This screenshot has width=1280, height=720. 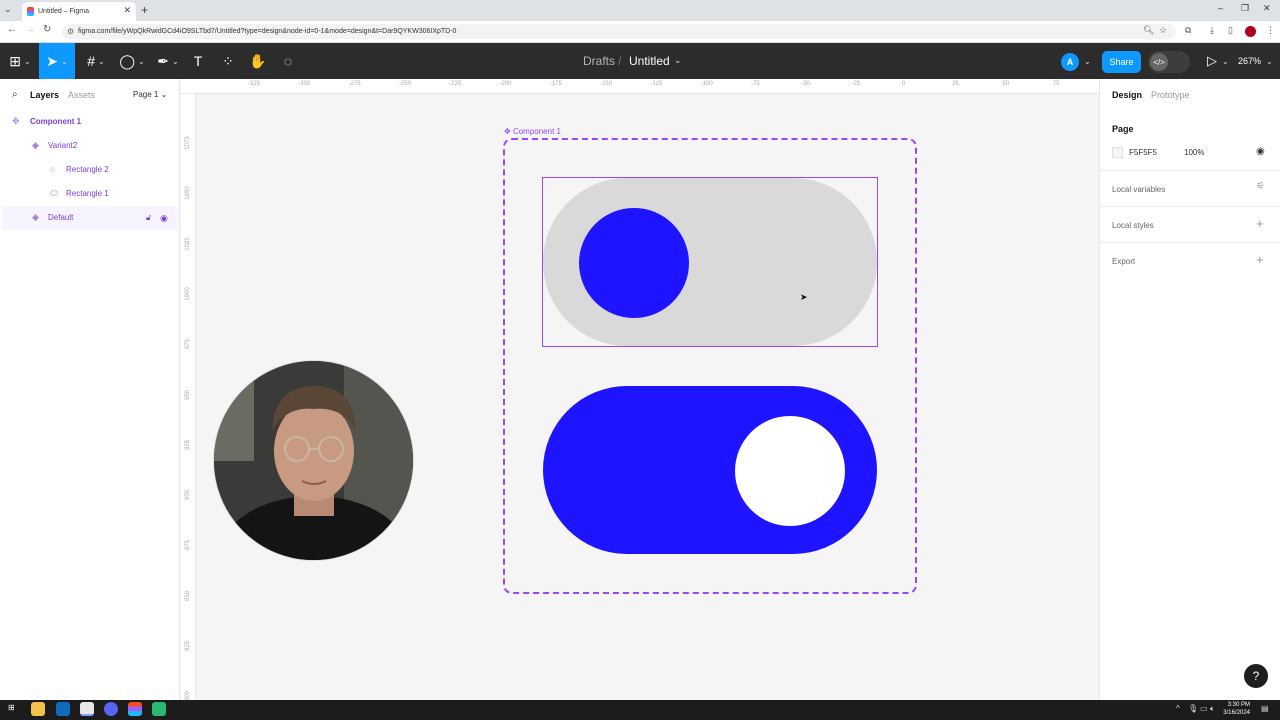 What do you see at coordinates (1194, 152) in the screenshot?
I see `page-color-opacity: 100%` at bounding box center [1194, 152].